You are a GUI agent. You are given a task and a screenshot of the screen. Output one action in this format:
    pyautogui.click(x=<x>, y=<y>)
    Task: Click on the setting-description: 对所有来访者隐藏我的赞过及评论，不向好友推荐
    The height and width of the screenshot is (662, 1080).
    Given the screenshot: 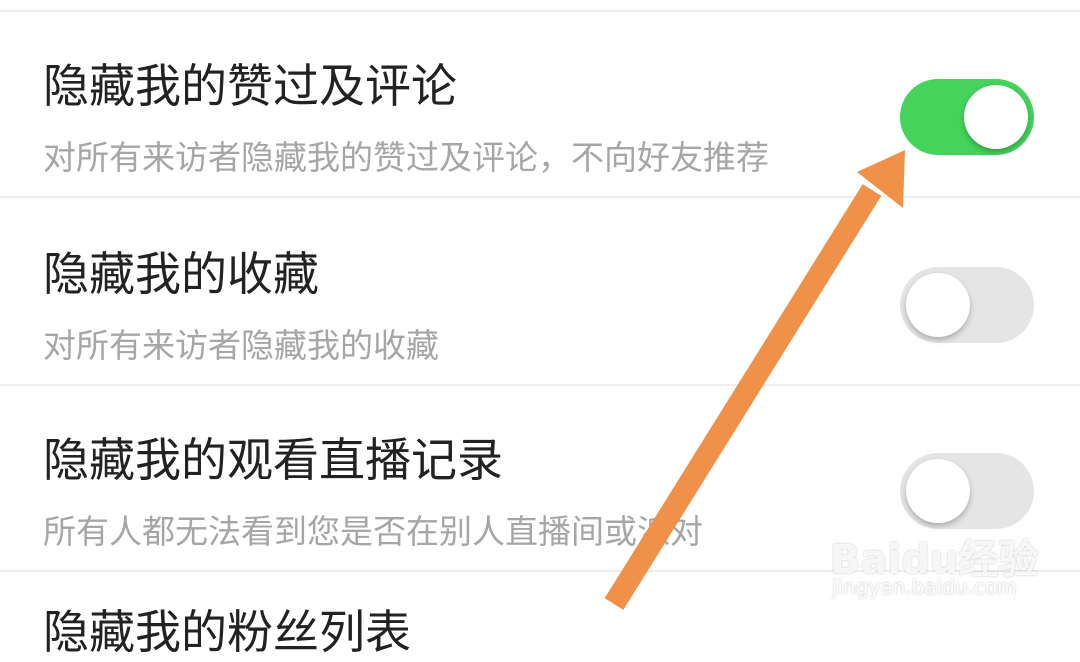 What is the action you would take?
    pyautogui.click(x=406, y=157)
    